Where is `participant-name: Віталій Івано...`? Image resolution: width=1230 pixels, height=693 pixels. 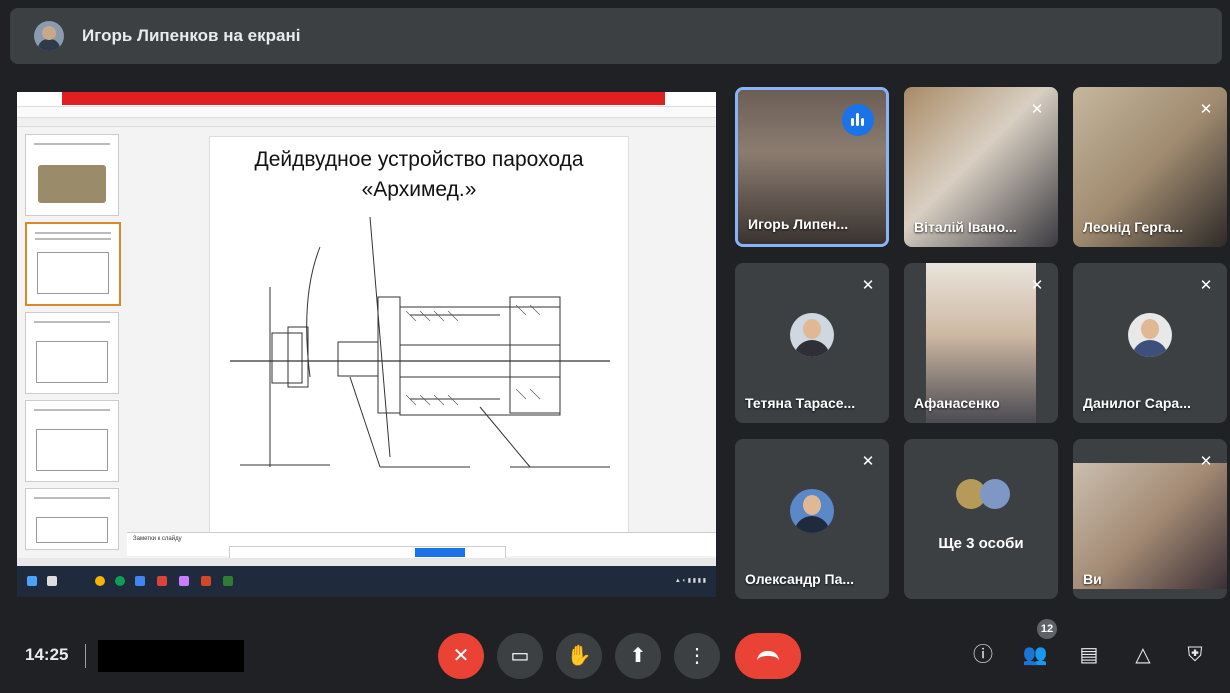
participant-name: Віталій Івано... is located at coordinates (965, 227).